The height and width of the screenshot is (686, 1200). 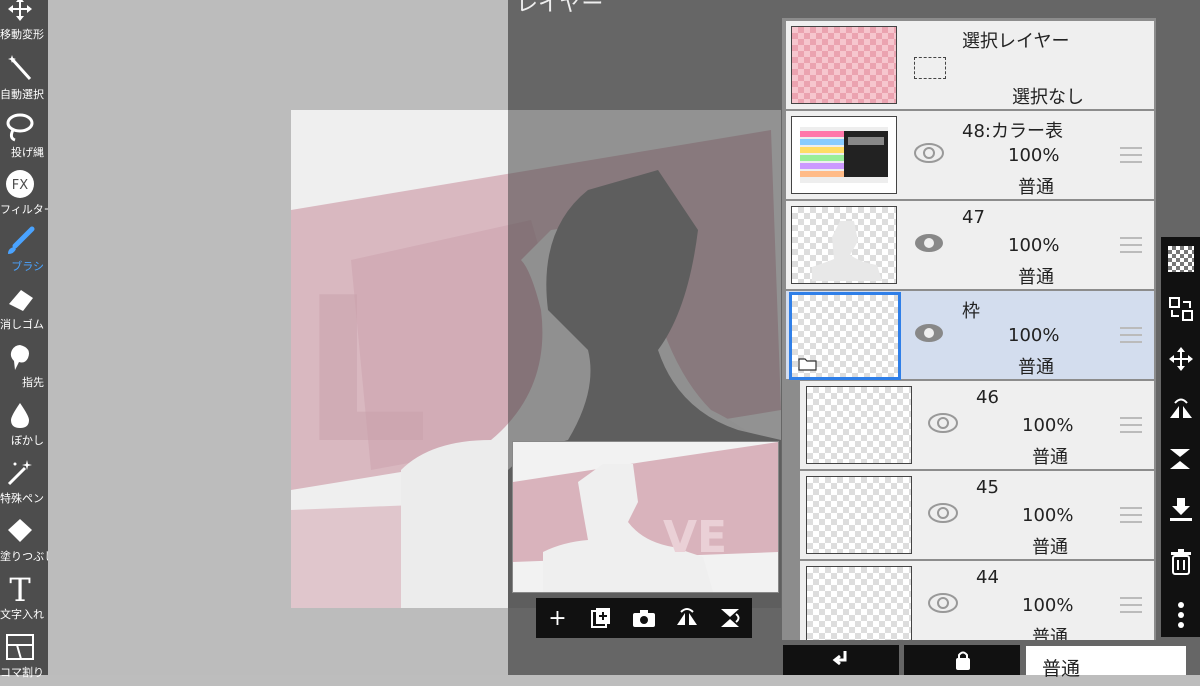 What do you see at coordinates (1180, 437) in the screenshot?
I see `layer-tools-column` at bounding box center [1180, 437].